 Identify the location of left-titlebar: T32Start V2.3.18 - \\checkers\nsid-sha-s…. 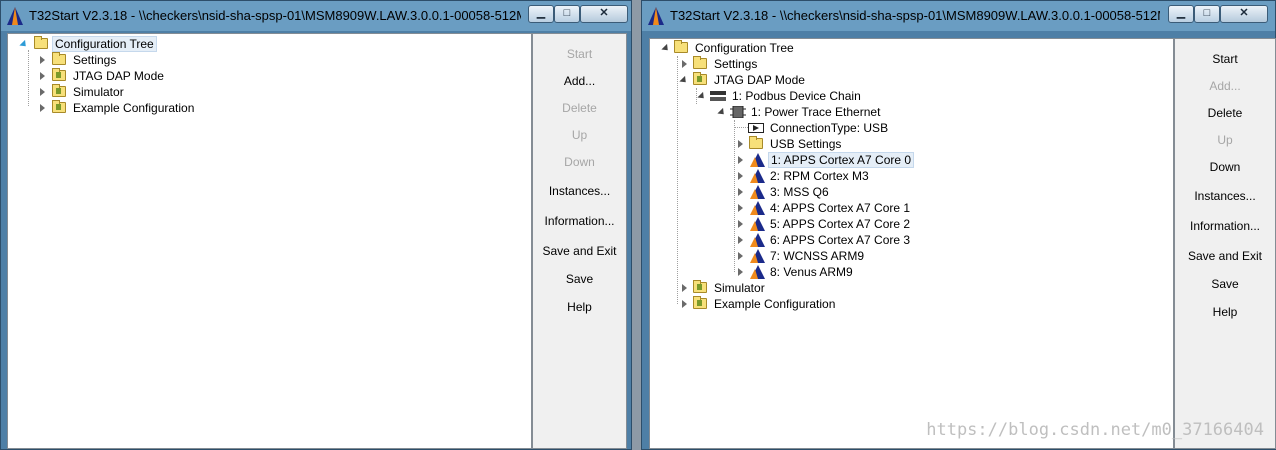
(316, 16).